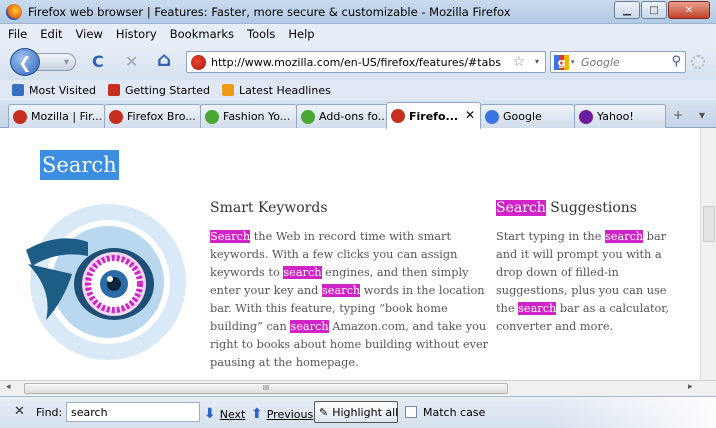 The height and width of the screenshot is (428, 716). Describe the element at coordinates (550, 236) in the screenshot. I see `text-segment: Start typing in the` at that location.